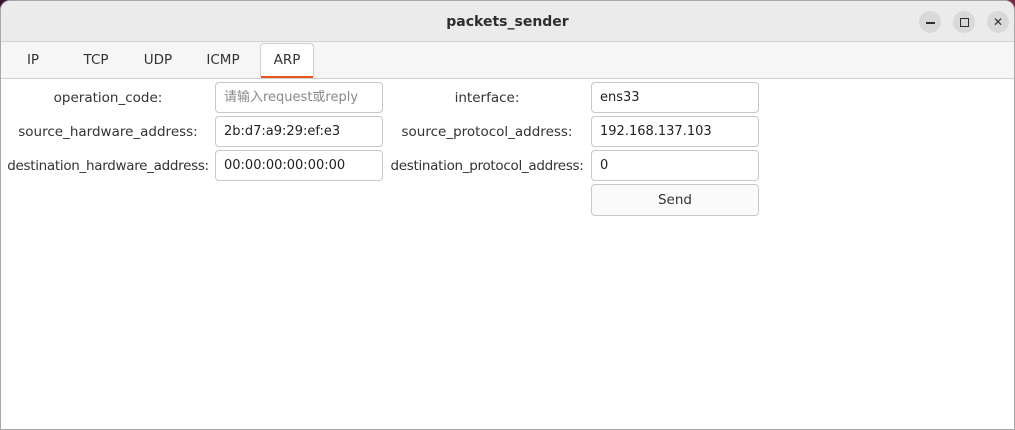 Image resolution: width=1015 pixels, height=430 pixels. I want to click on destination-hardware-address-label: destination_hardware_address:, so click(108, 166).